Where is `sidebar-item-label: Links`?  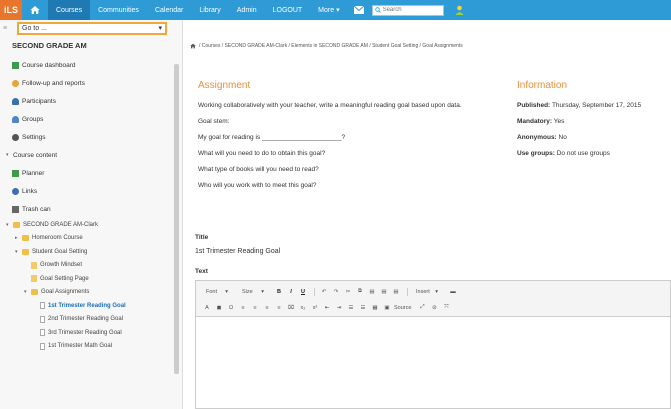 sidebar-item-label: Links is located at coordinates (30, 191).